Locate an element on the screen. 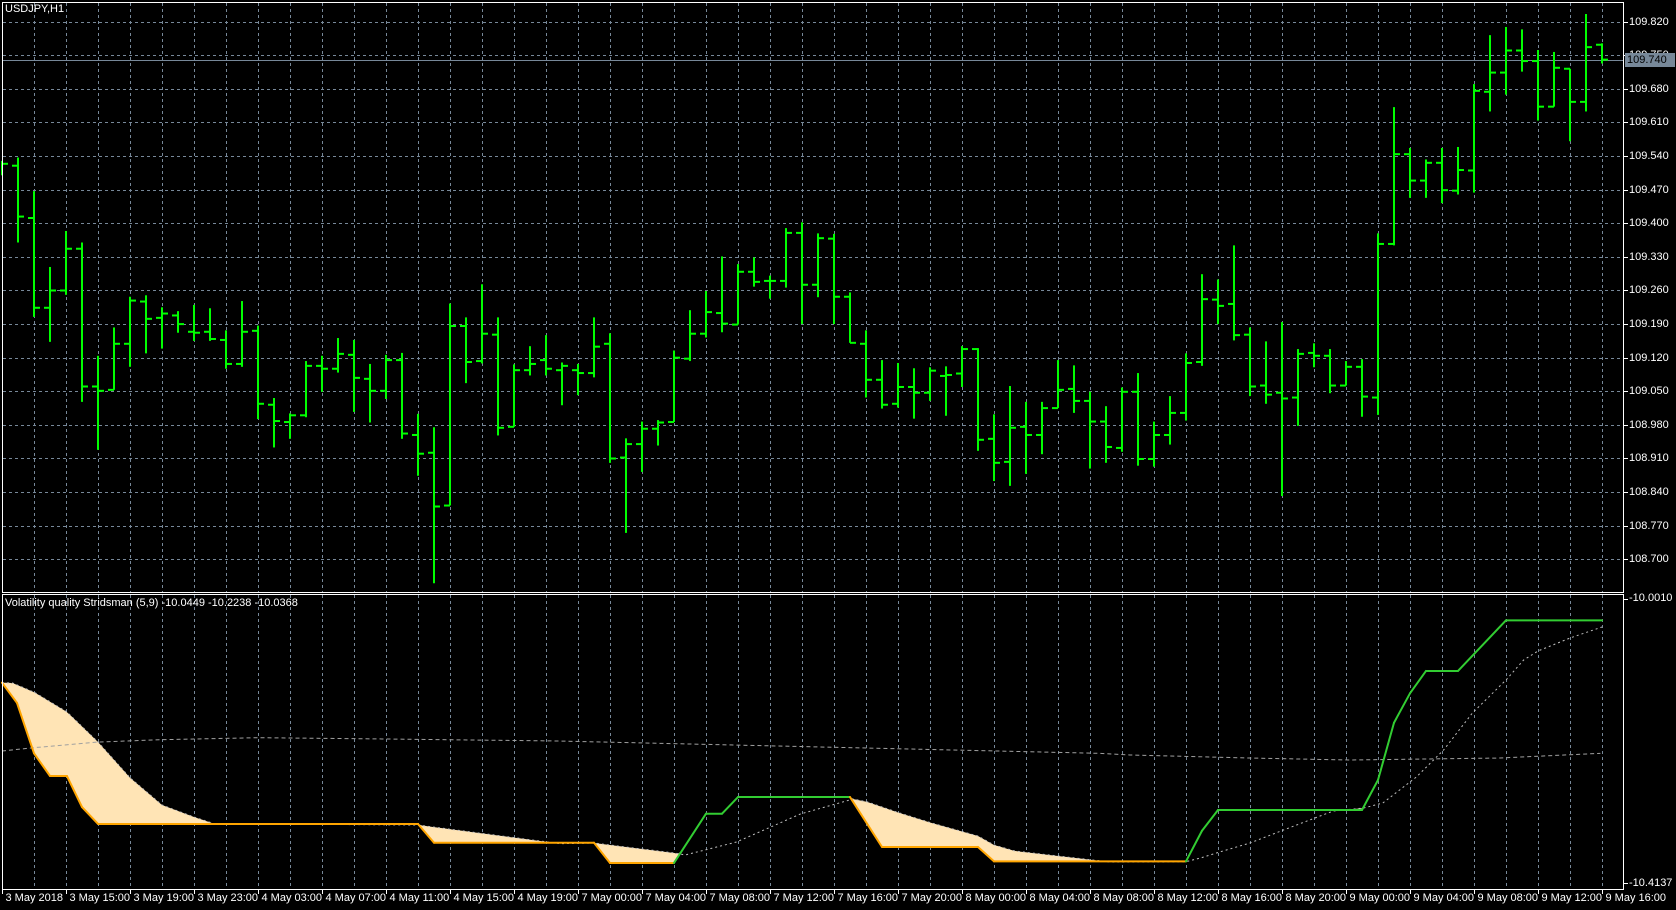 The width and height of the screenshot is (1676, 910). time-label: 7 May 16:00 is located at coordinates (868, 898).